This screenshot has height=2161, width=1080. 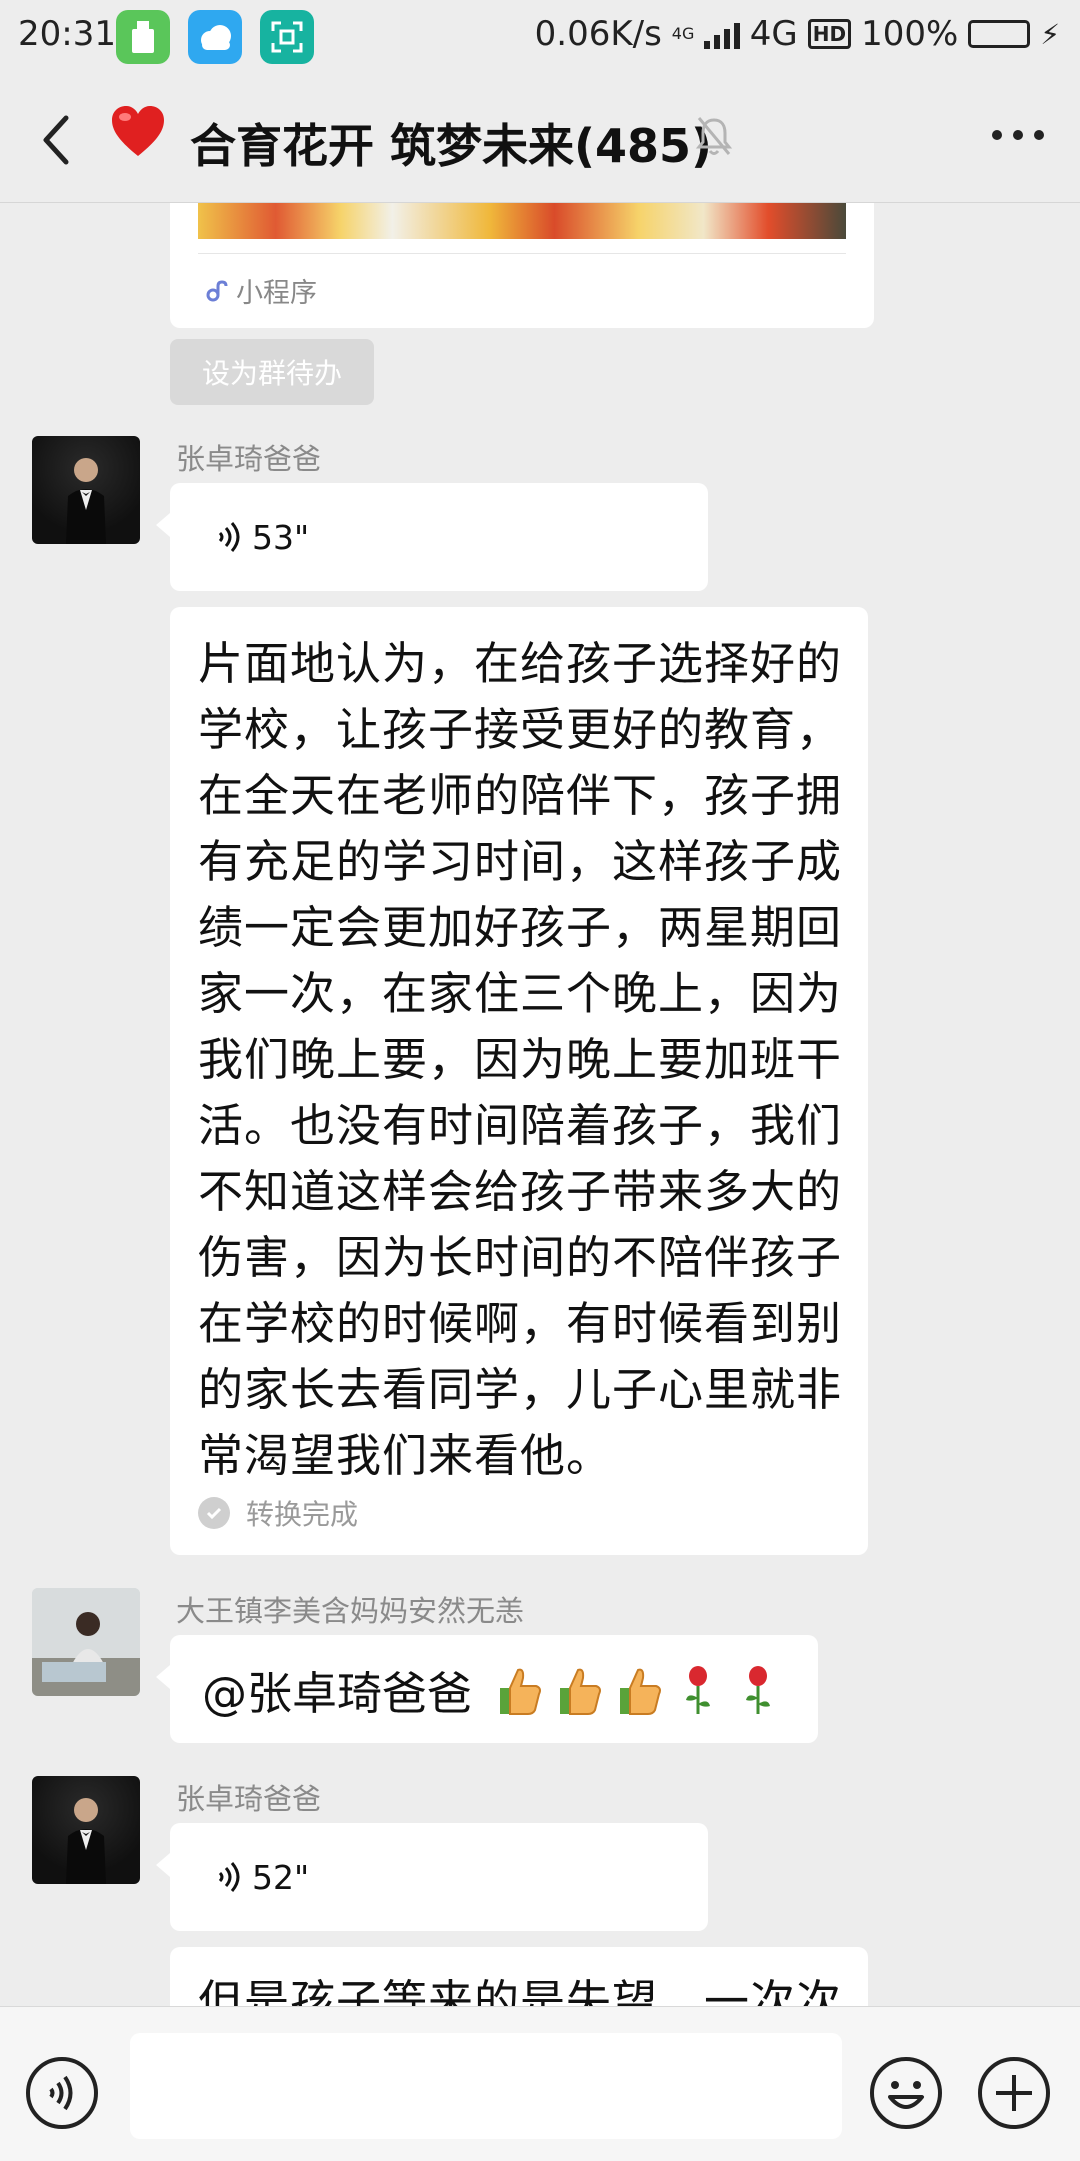 I want to click on message-content: @张卓琦爸爸, so click(x=494, y=1689).